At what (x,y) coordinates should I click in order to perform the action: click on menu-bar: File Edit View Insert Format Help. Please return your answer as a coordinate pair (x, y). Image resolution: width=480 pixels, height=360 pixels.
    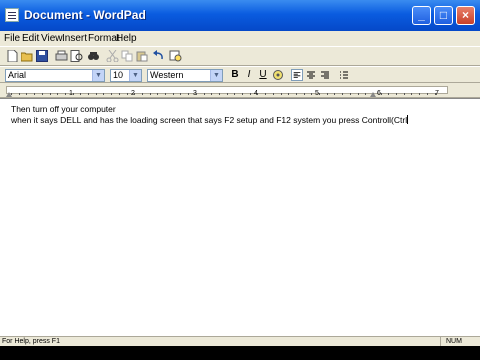
    Looking at the image, I should click on (240, 38).